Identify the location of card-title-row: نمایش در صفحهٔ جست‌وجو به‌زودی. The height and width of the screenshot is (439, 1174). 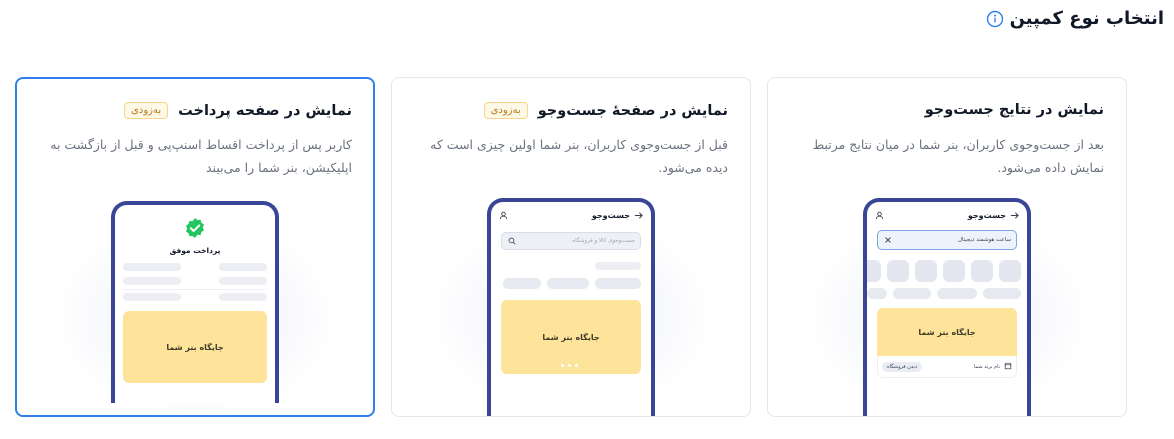
(605, 110).